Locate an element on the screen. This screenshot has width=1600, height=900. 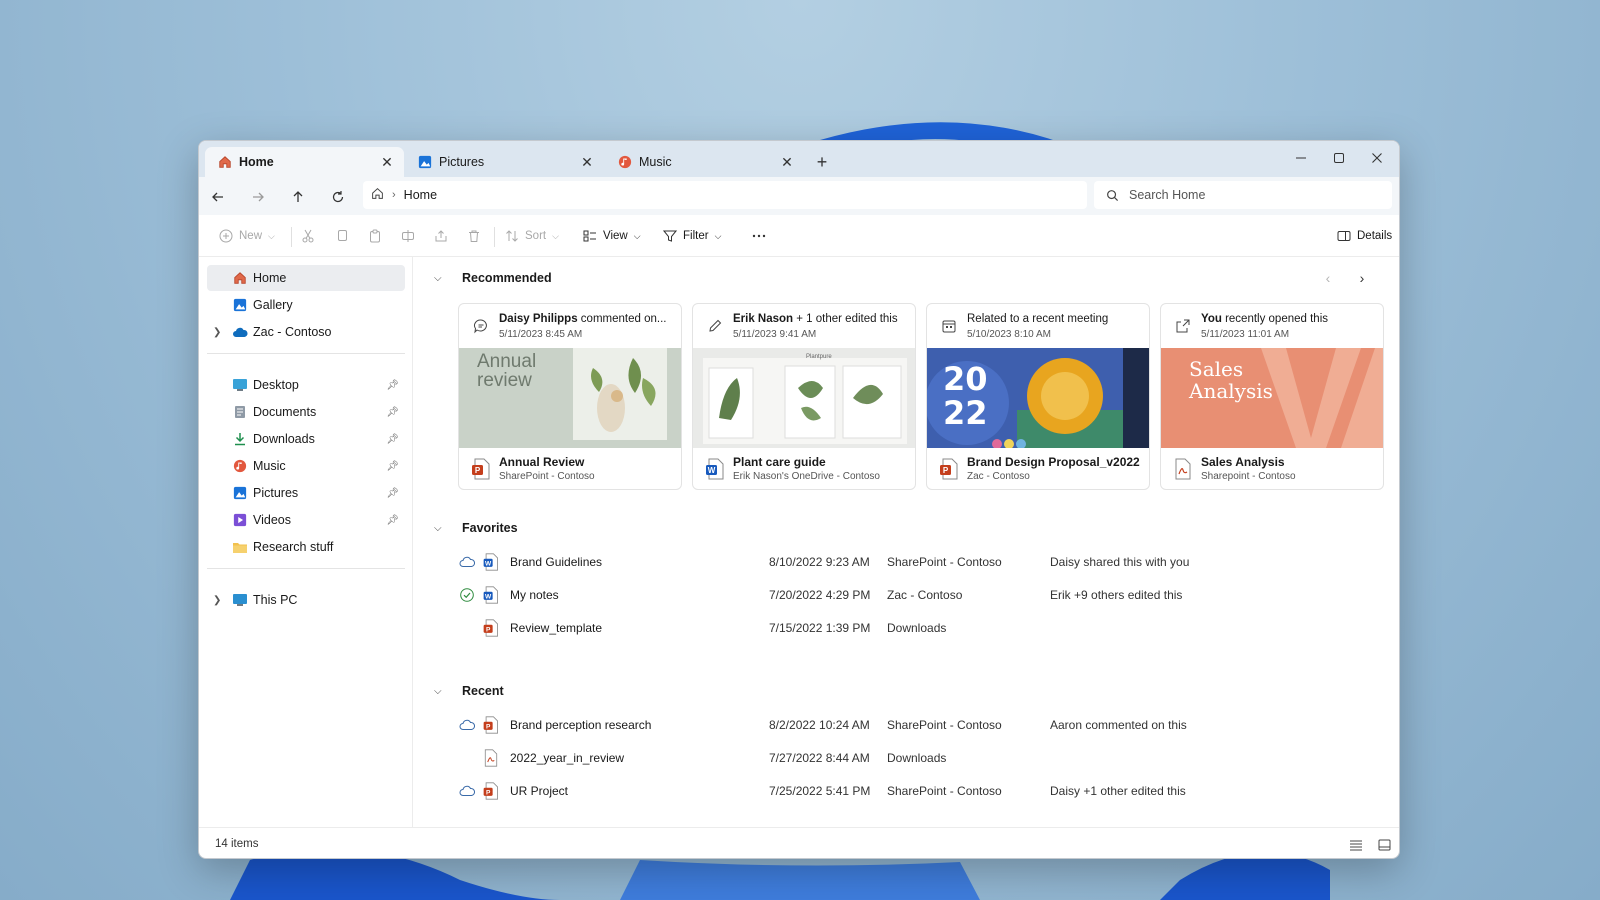
sidebar-item-label: Downloads is located at coordinates (284, 439).